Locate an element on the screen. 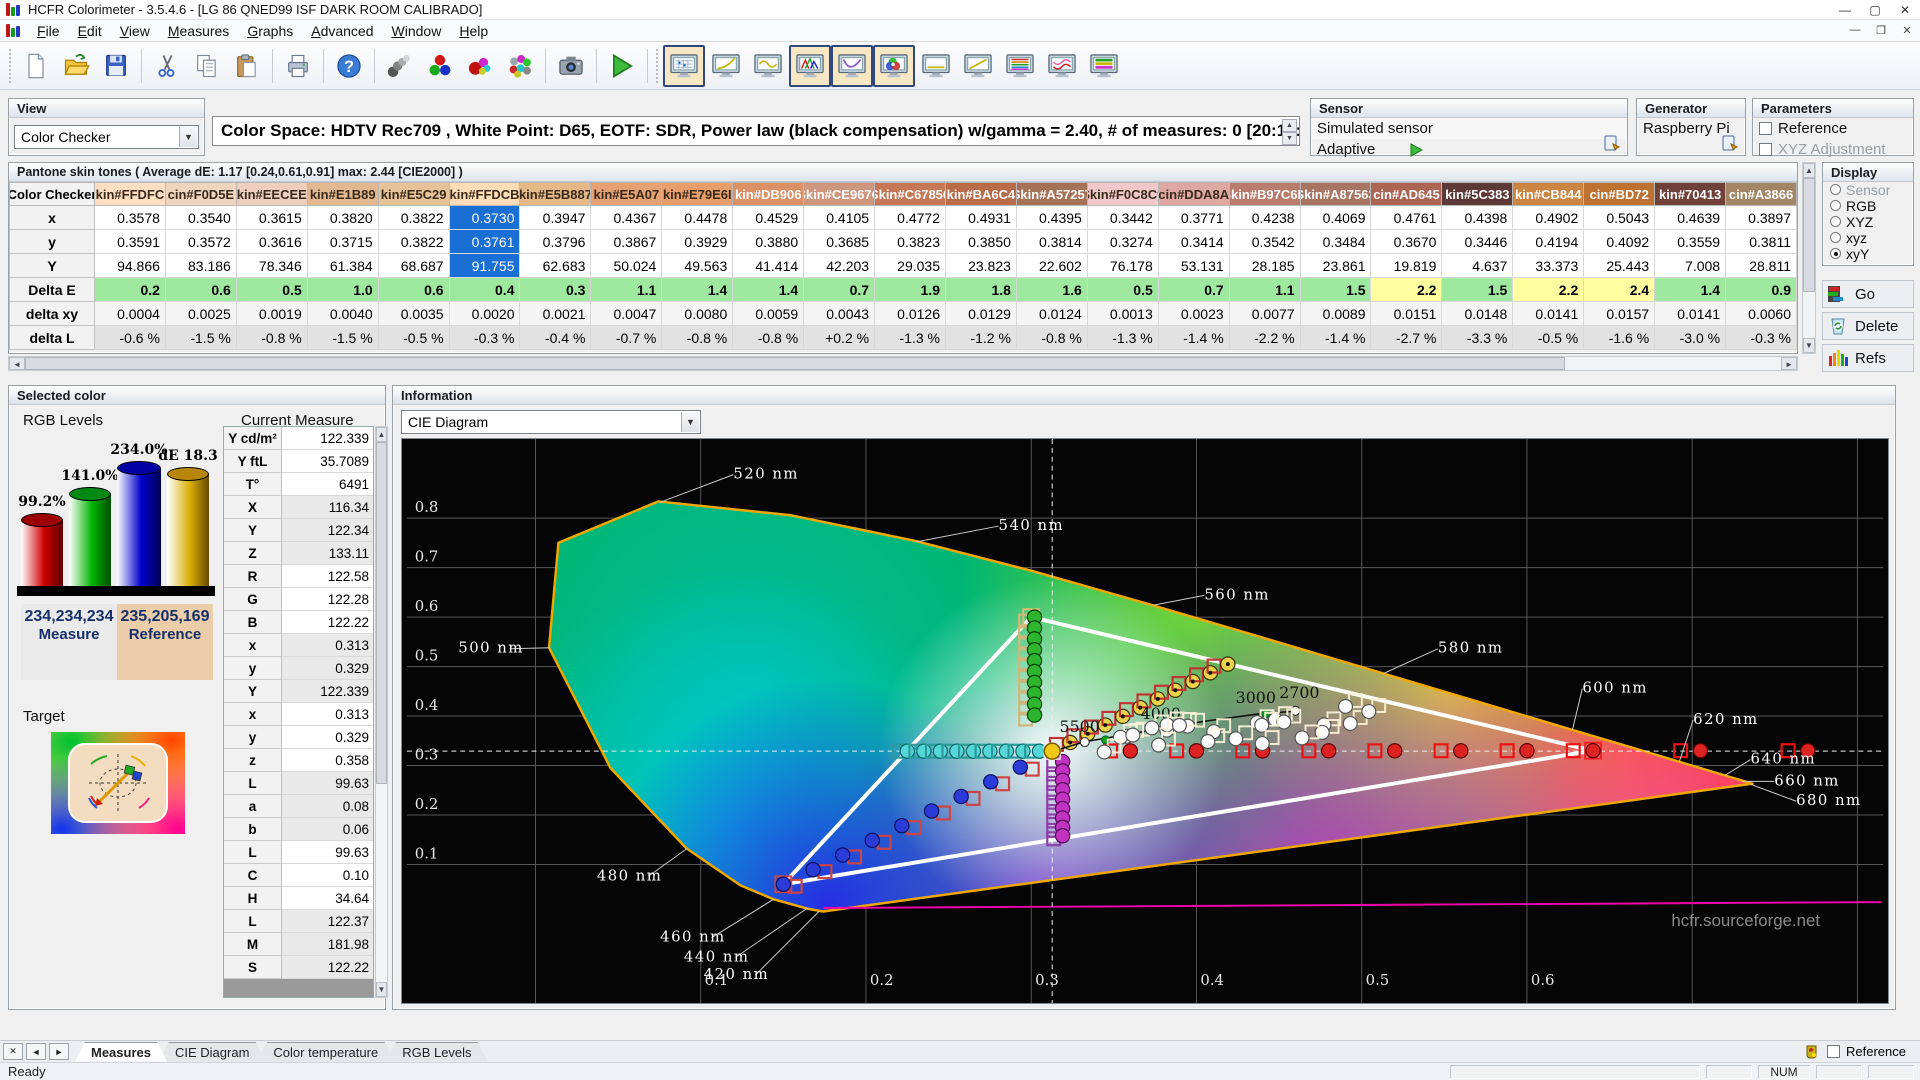 The image size is (1920, 1080). measure-row-16: a 0.08 is located at coordinates (298, 806).